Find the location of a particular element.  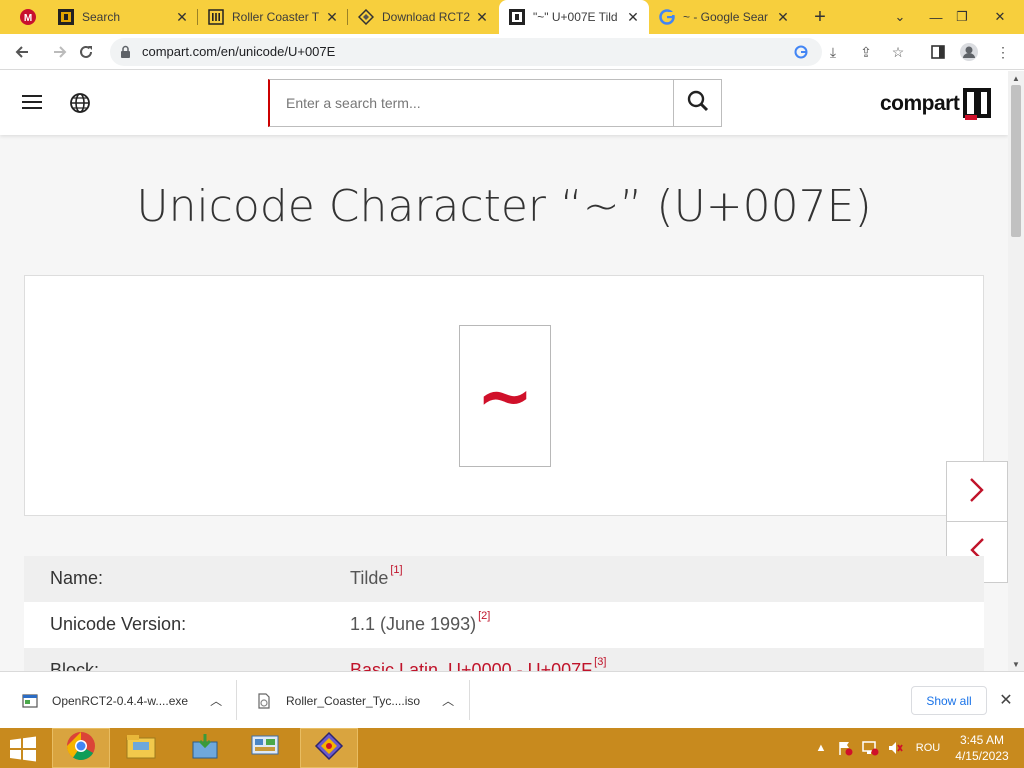

compart-logo-mark-icon is located at coordinates (978, 104).